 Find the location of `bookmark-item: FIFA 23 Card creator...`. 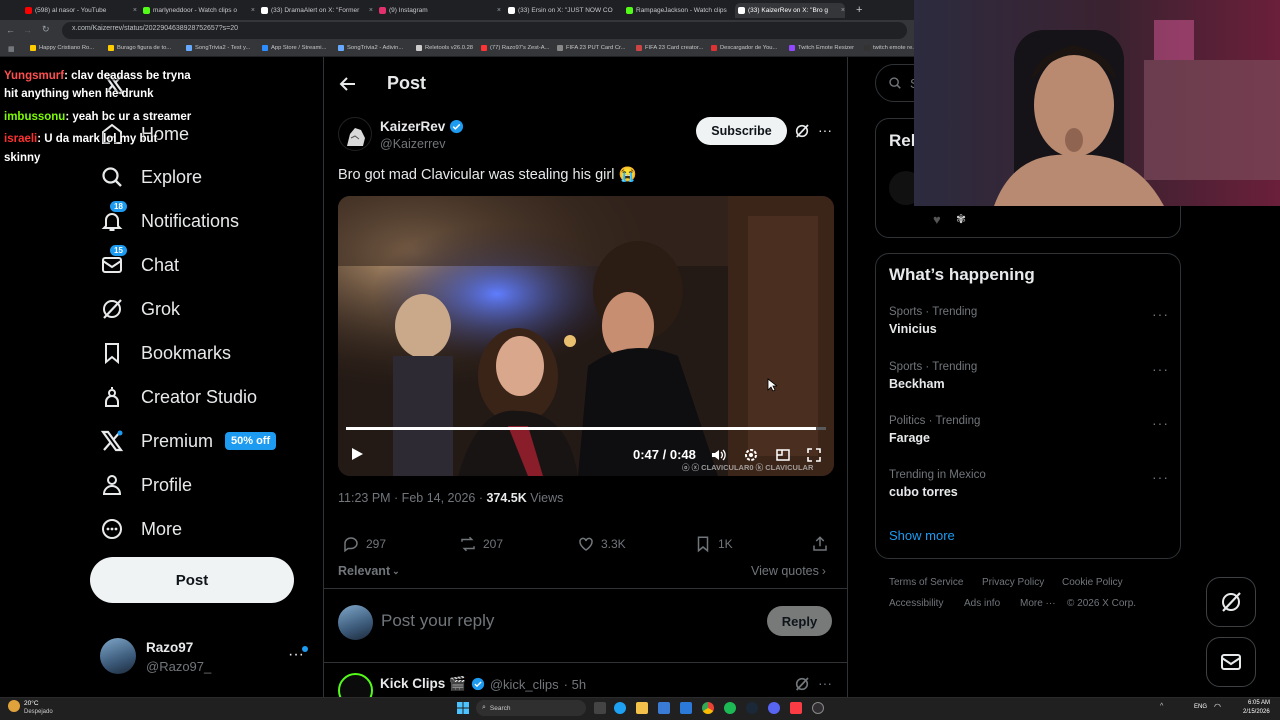

bookmark-item: FIFA 23 Card creator... is located at coordinates (669, 48).